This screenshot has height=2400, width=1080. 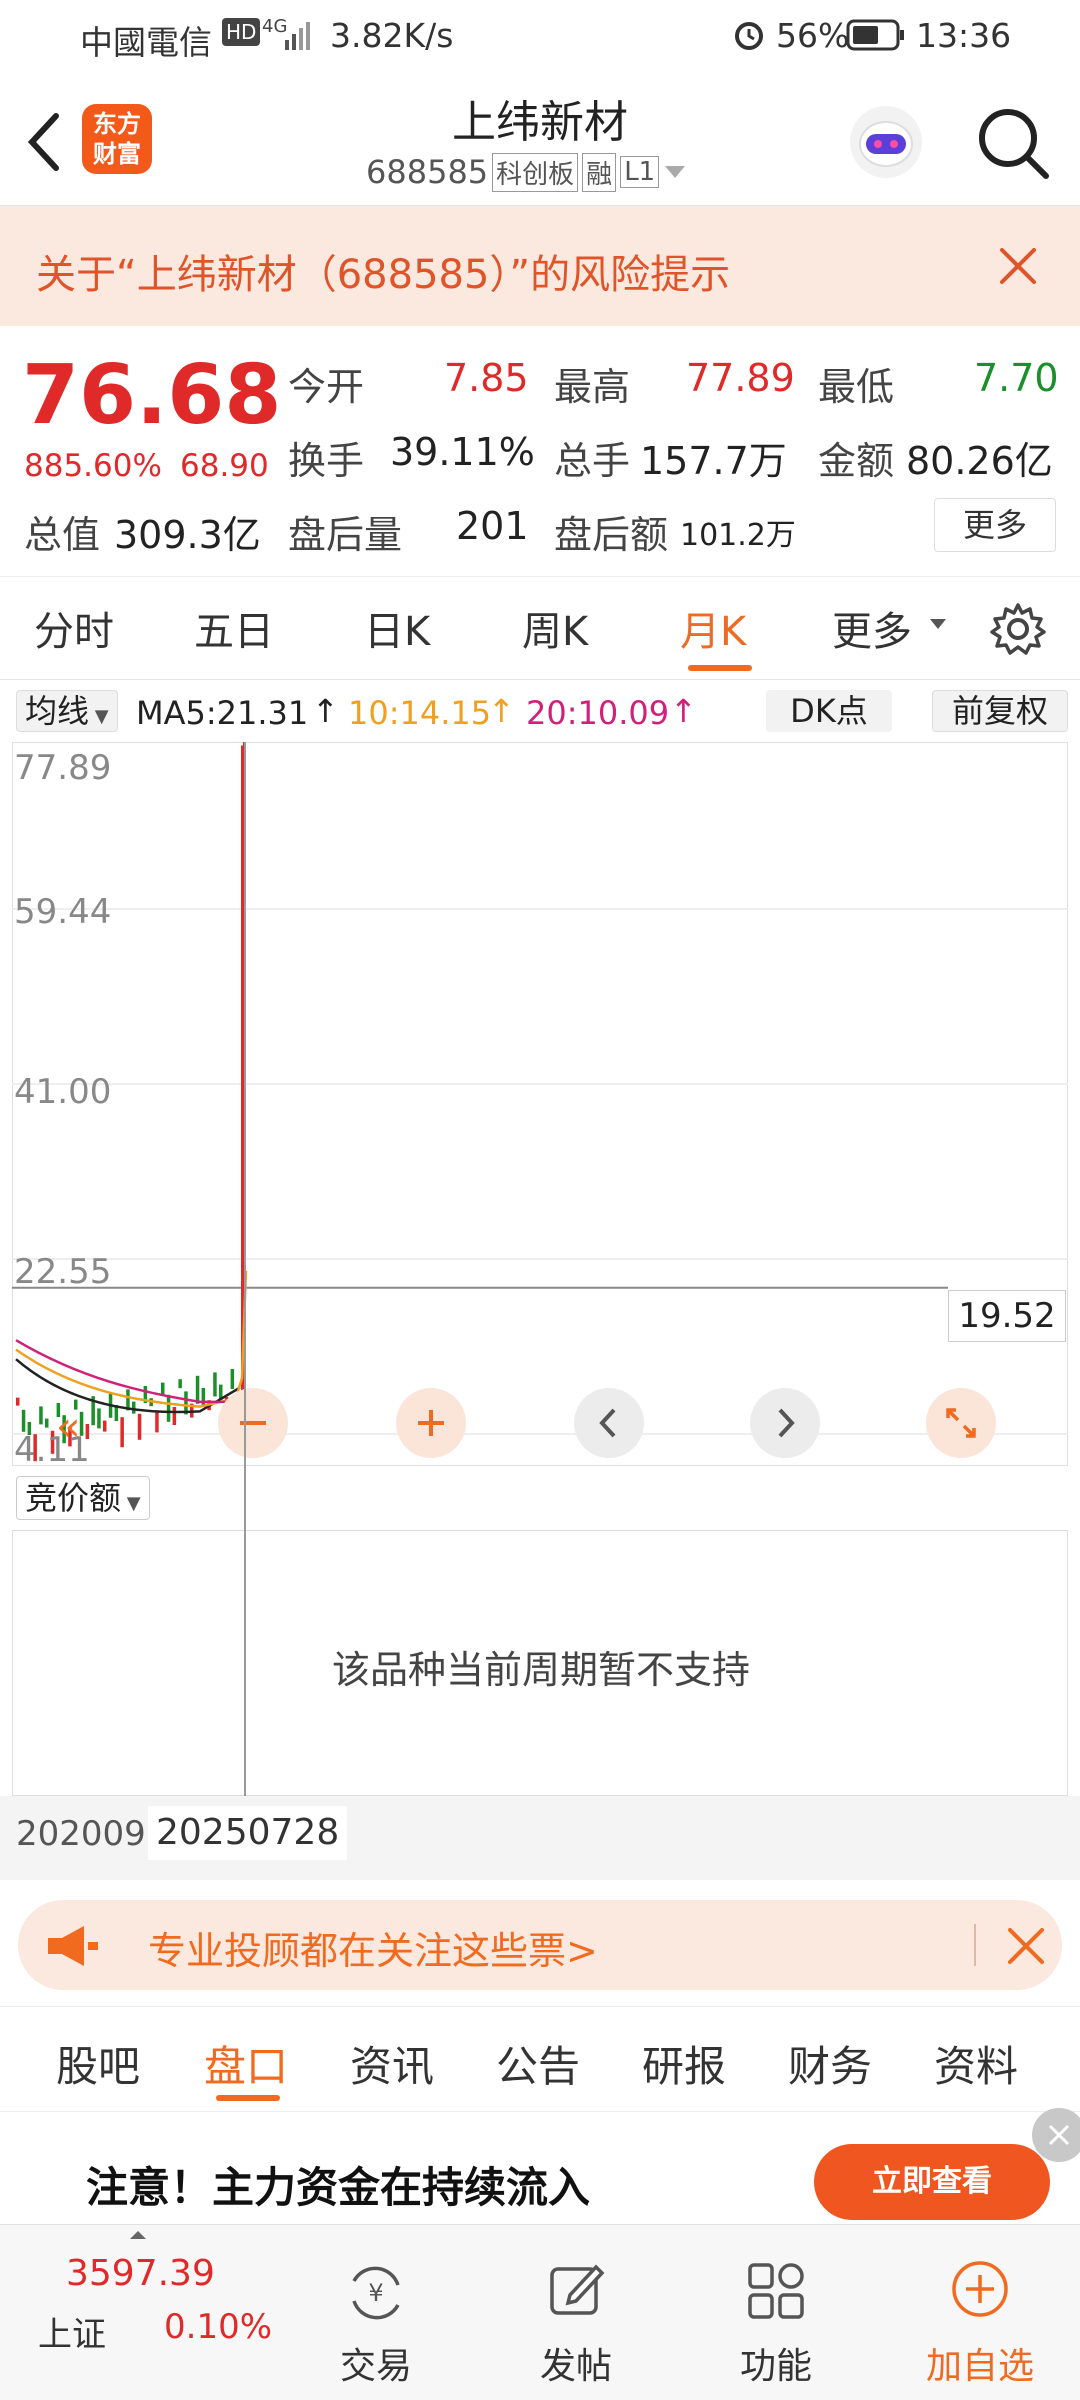 What do you see at coordinates (140, 2273) in the screenshot?
I see `index-value: 3597.39` at bounding box center [140, 2273].